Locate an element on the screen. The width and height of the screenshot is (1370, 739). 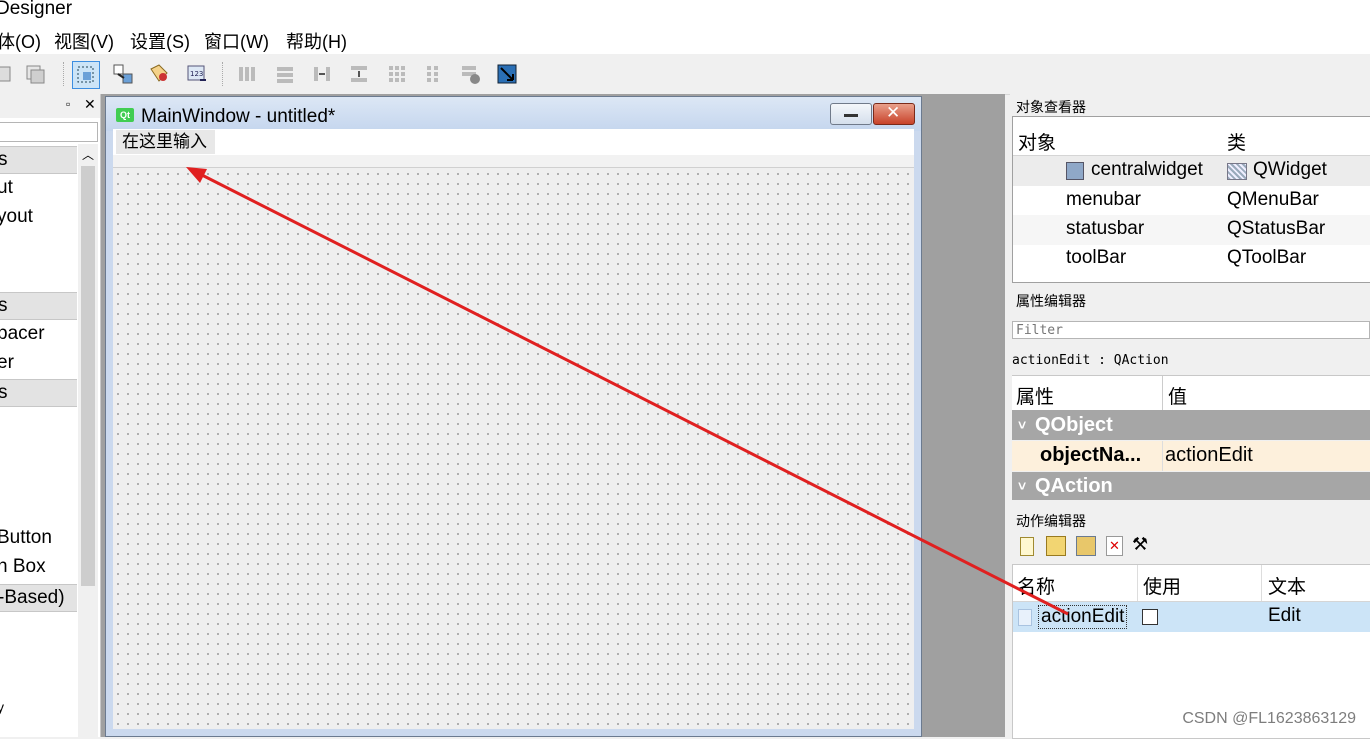
form-title: MainWindow - untitled* is located at coordinates (238, 116).